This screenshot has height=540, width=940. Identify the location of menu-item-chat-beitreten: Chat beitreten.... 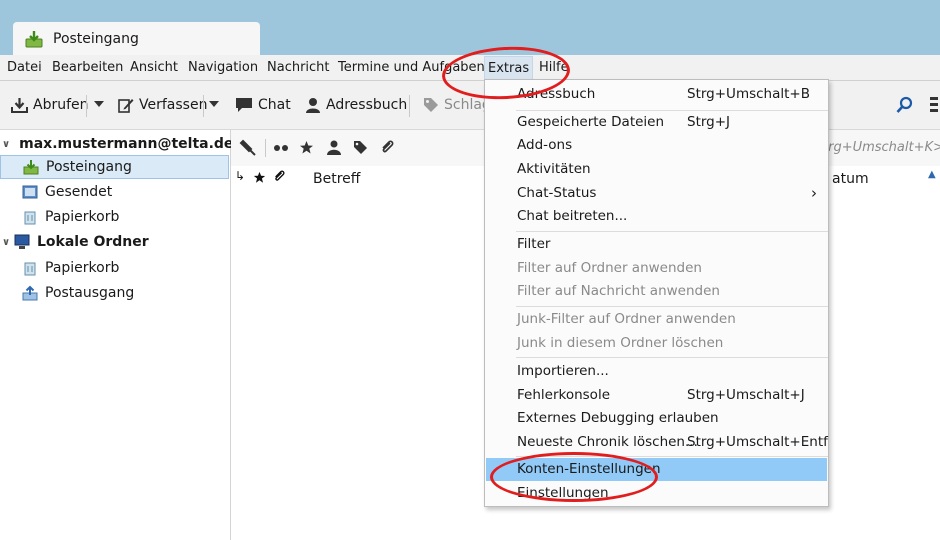
(656, 216).